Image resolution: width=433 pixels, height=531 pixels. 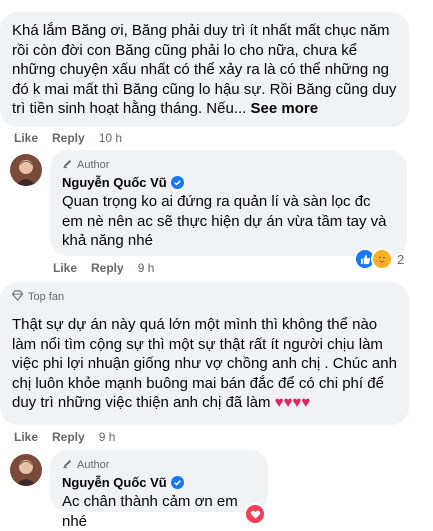 I want to click on comment-actions-2: Like Reply 9 h, so click(x=64, y=437).